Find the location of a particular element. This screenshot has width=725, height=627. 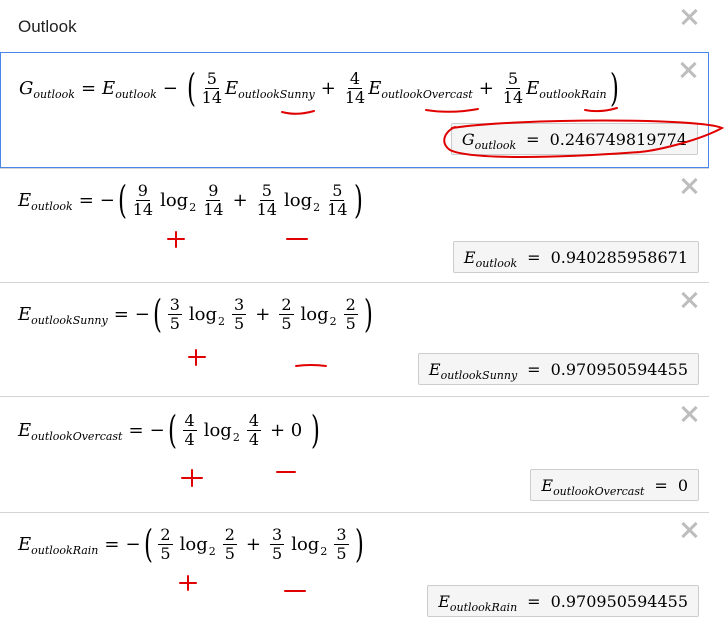

entropy-overcast-result: EoutlookOvercast = 0 is located at coordinates (614, 485).